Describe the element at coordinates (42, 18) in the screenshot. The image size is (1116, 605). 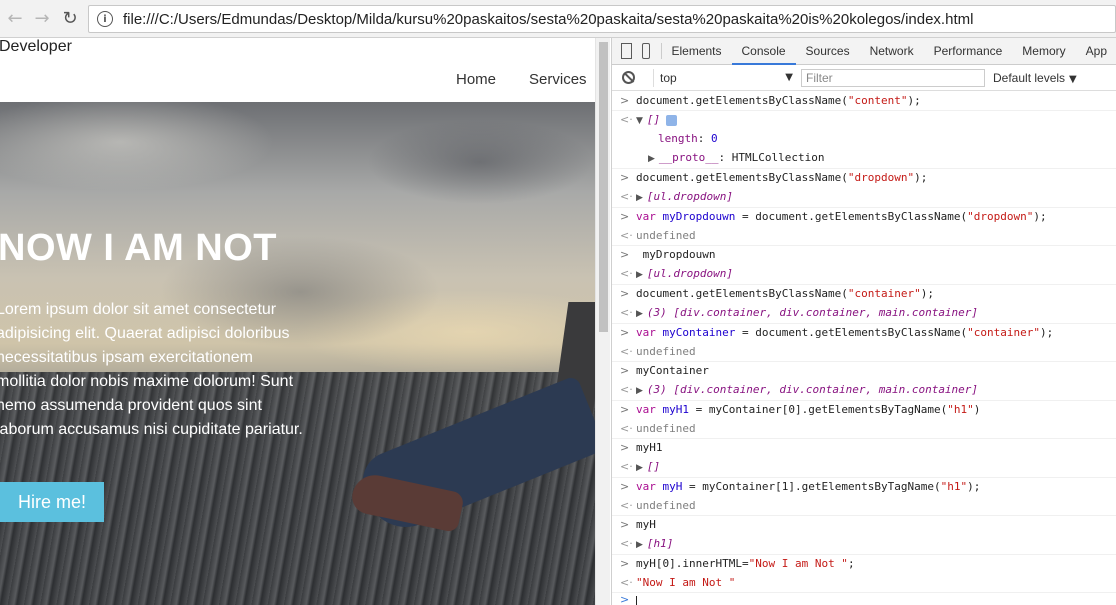
I see `forward-arrow-icon: →` at that location.